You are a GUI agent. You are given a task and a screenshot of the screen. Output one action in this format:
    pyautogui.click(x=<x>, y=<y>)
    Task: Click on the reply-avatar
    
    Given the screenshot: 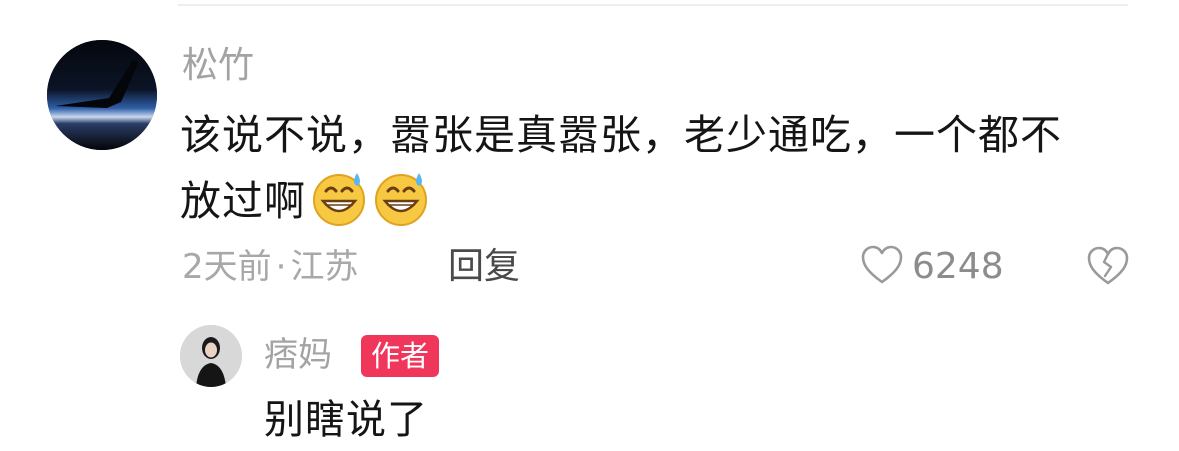 What is the action you would take?
    pyautogui.click(x=211, y=356)
    